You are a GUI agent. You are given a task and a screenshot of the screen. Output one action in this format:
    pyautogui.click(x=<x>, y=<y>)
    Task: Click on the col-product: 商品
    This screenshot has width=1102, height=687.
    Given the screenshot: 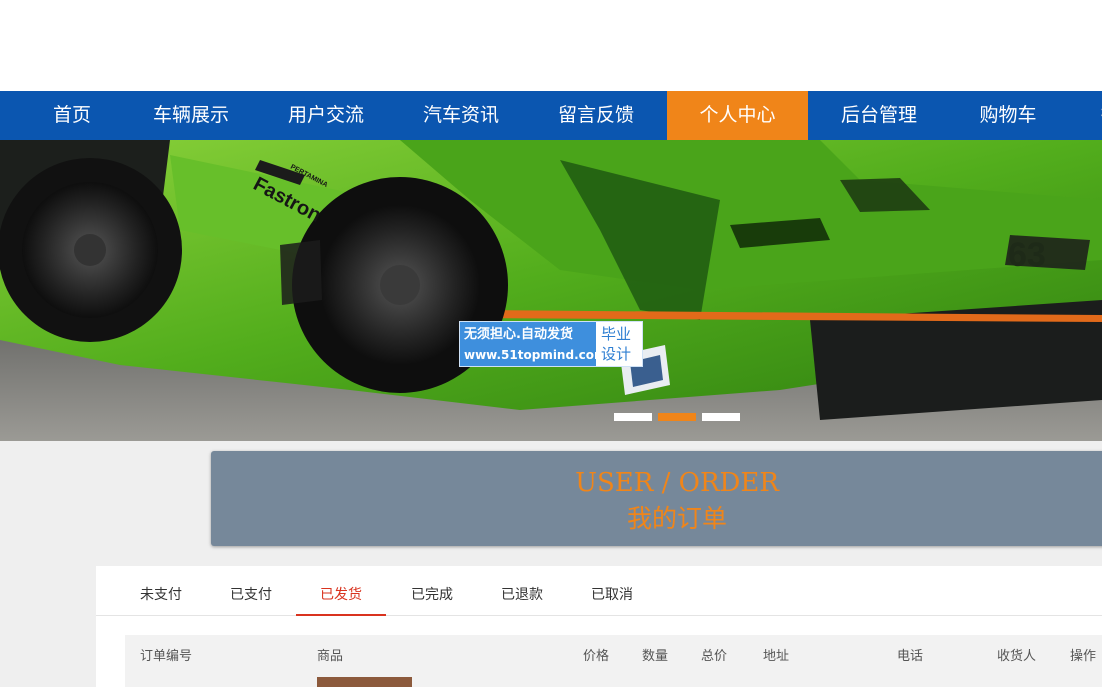 What is the action you would take?
    pyautogui.click(x=330, y=656)
    